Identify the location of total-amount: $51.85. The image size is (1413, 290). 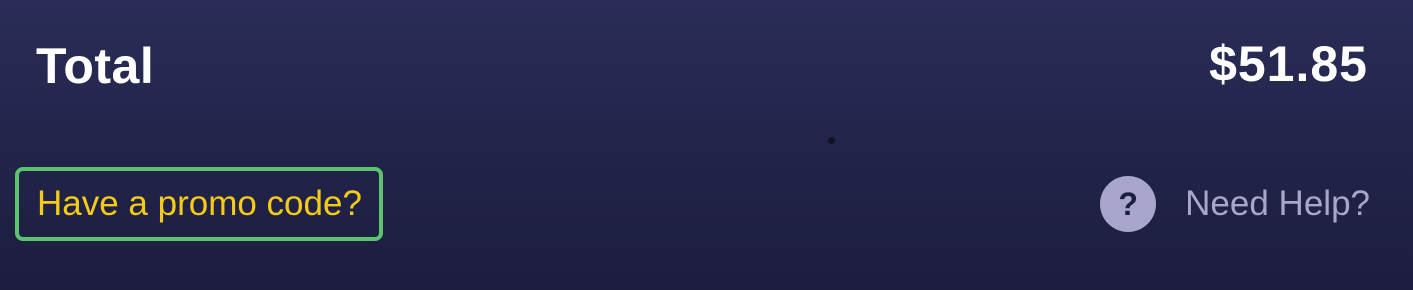
(1288, 64).